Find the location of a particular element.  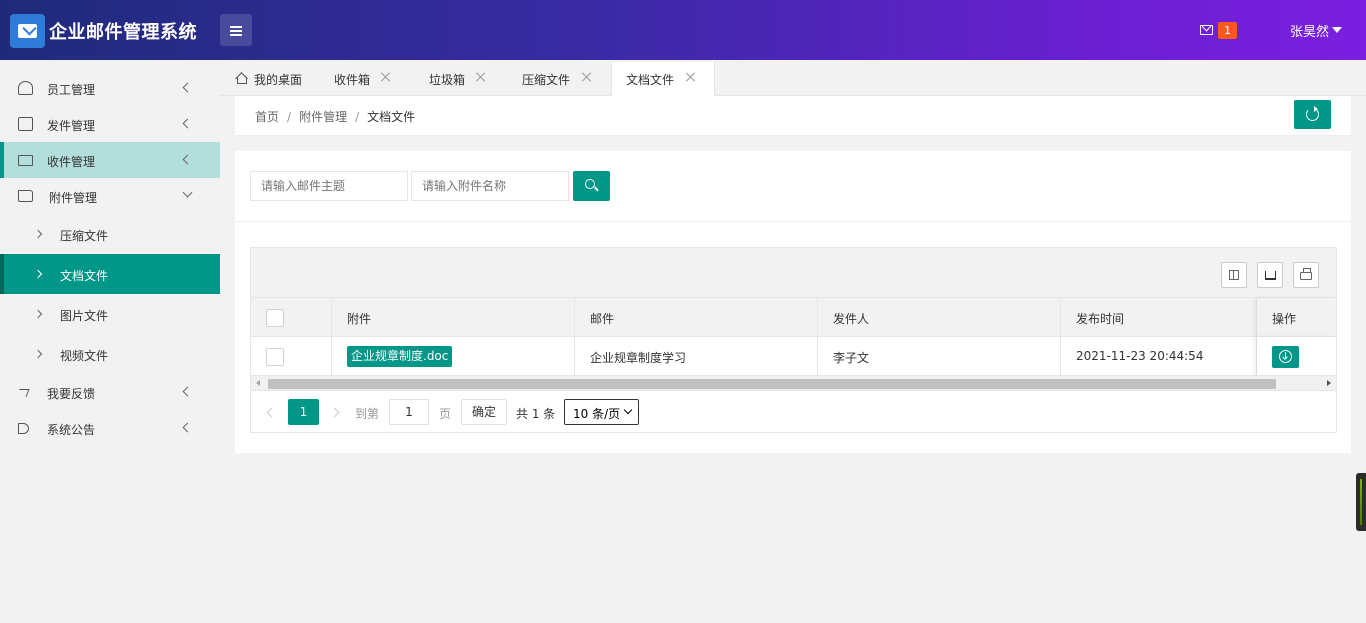

sidebar-subitem-documents: 文档文件 is located at coordinates (110, 274).